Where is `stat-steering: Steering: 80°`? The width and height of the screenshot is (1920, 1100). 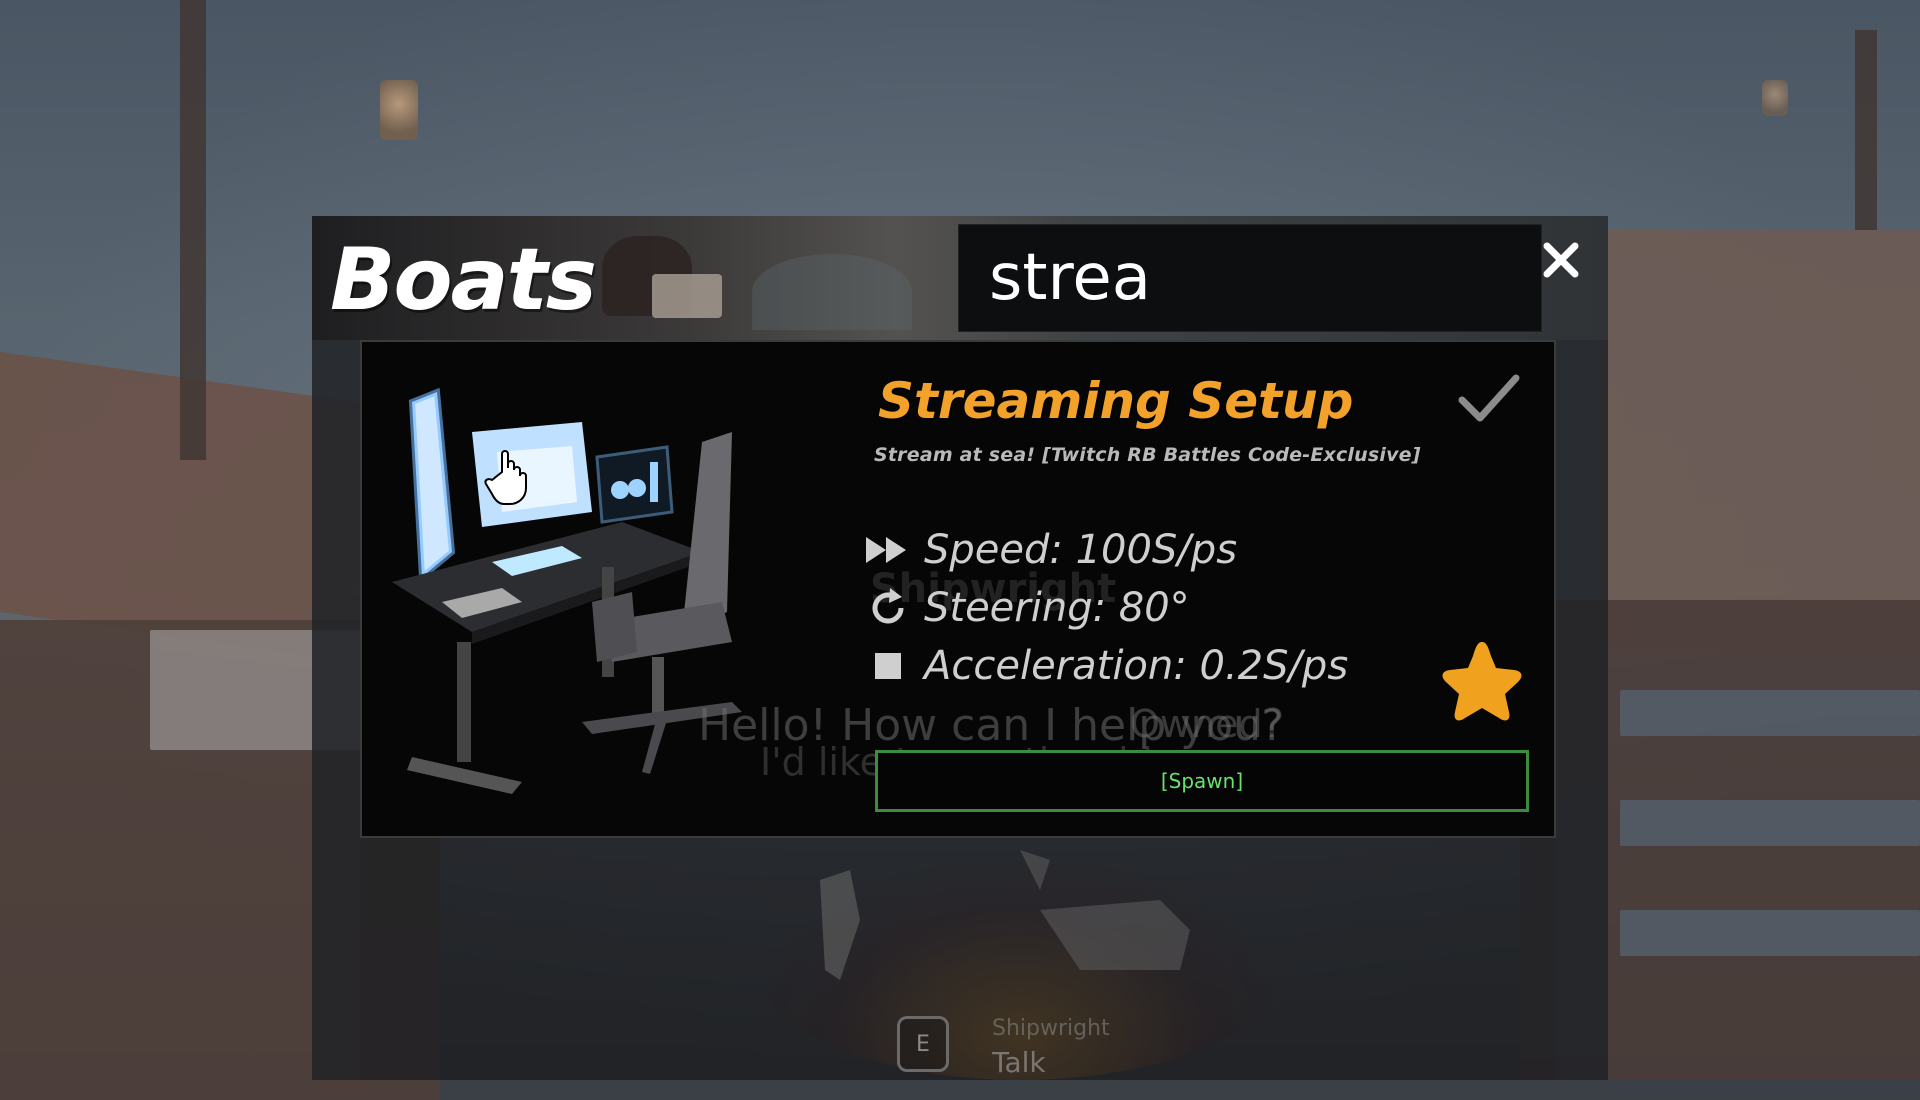
stat-steering: Steering: 80° is located at coordinates (1028, 608).